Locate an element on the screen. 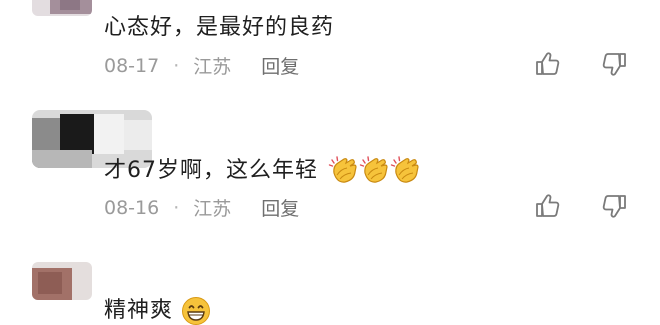 This screenshot has width=660, height=325. grinning-face-emoji is located at coordinates (196, 311).